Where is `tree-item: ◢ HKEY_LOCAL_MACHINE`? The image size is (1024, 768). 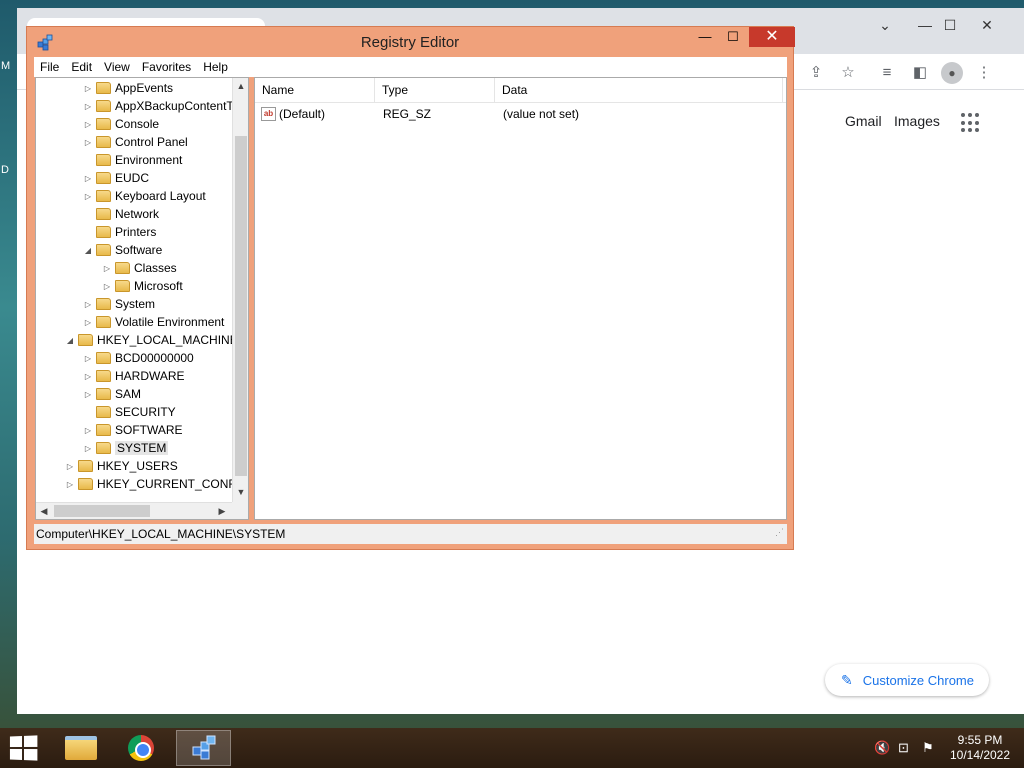
tree-item: ◢ HKEY_LOCAL_MACHINE is located at coordinates (151, 340).